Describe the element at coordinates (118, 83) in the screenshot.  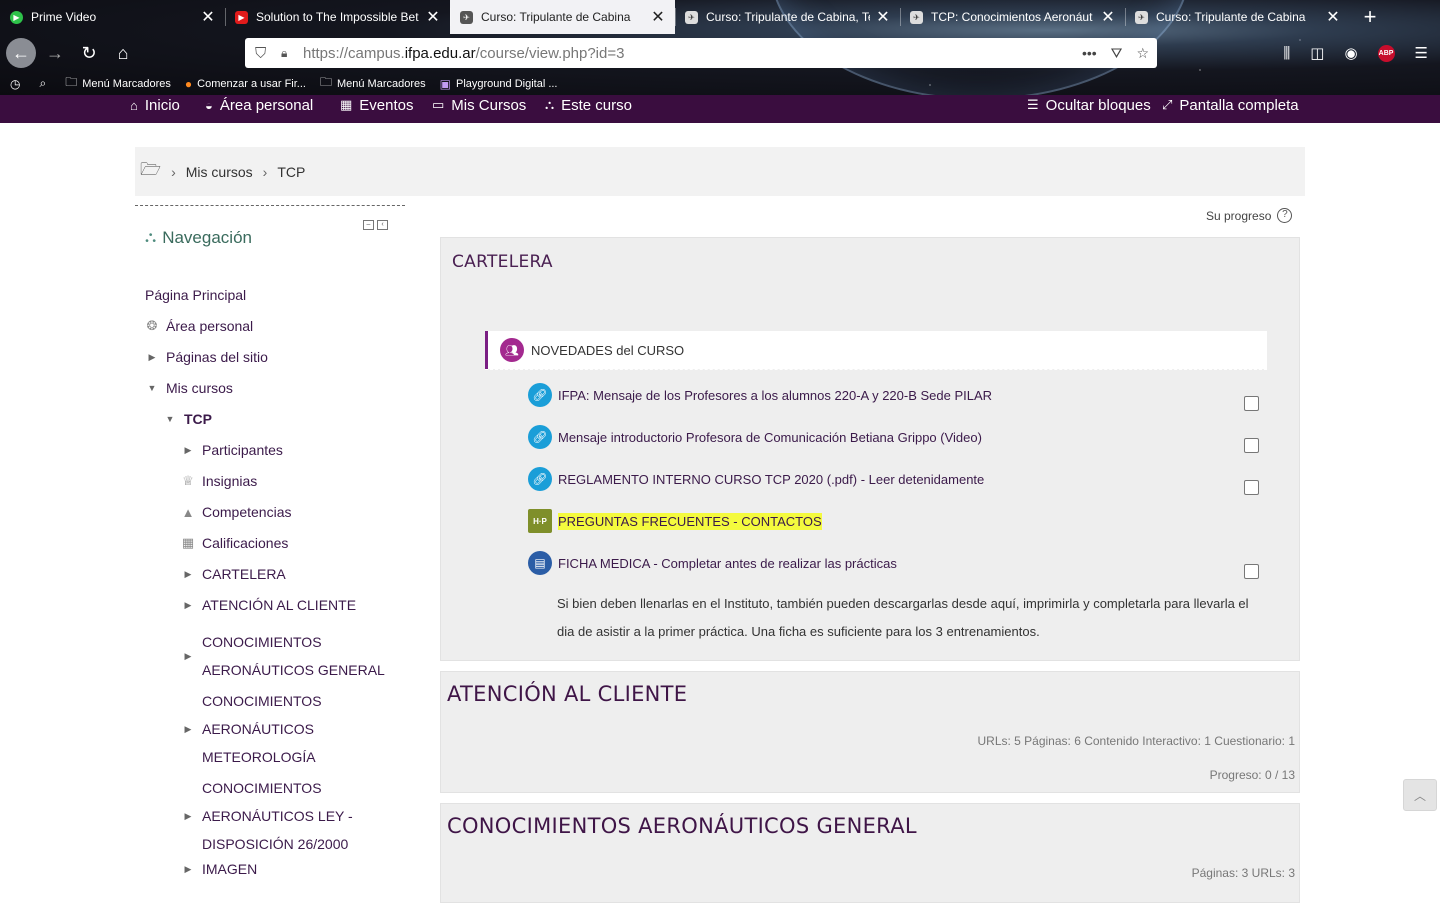
I see `bookmark-menu-marcadores: 🗀 Menú Marcadores` at that location.